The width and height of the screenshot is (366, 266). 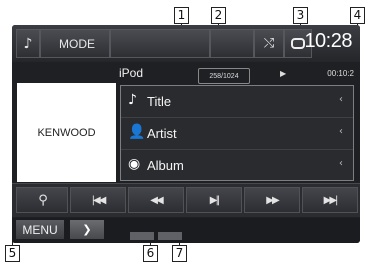 What do you see at coordinates (160, 43) in the screenshot?
I see `topbar-spacer` at bounding box center [160, 43].